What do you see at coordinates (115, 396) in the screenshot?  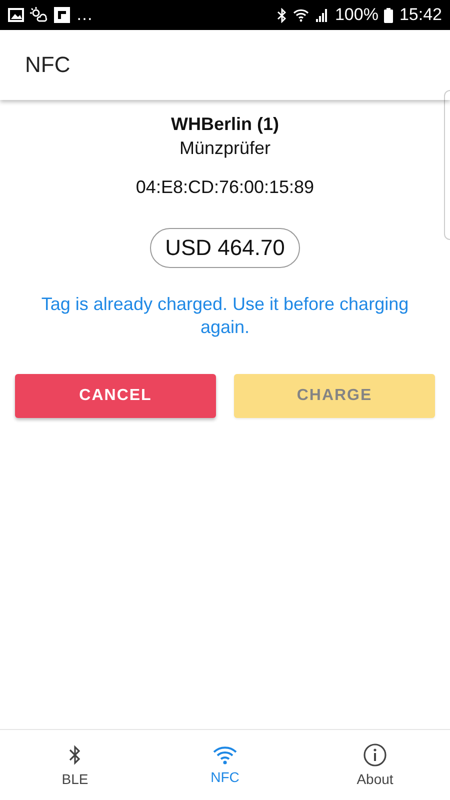 I see `cancel-button: CANCEL` at bounding box center [115, 396].